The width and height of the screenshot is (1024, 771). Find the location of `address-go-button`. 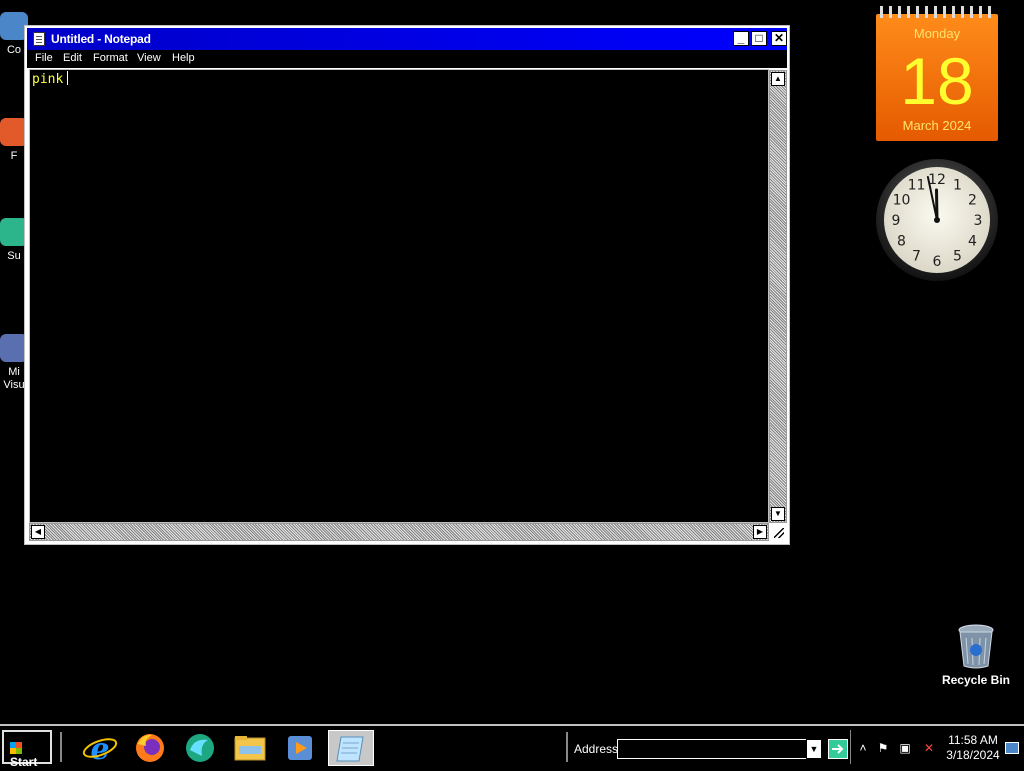

address-go-button is located at coordinates (838, 749).